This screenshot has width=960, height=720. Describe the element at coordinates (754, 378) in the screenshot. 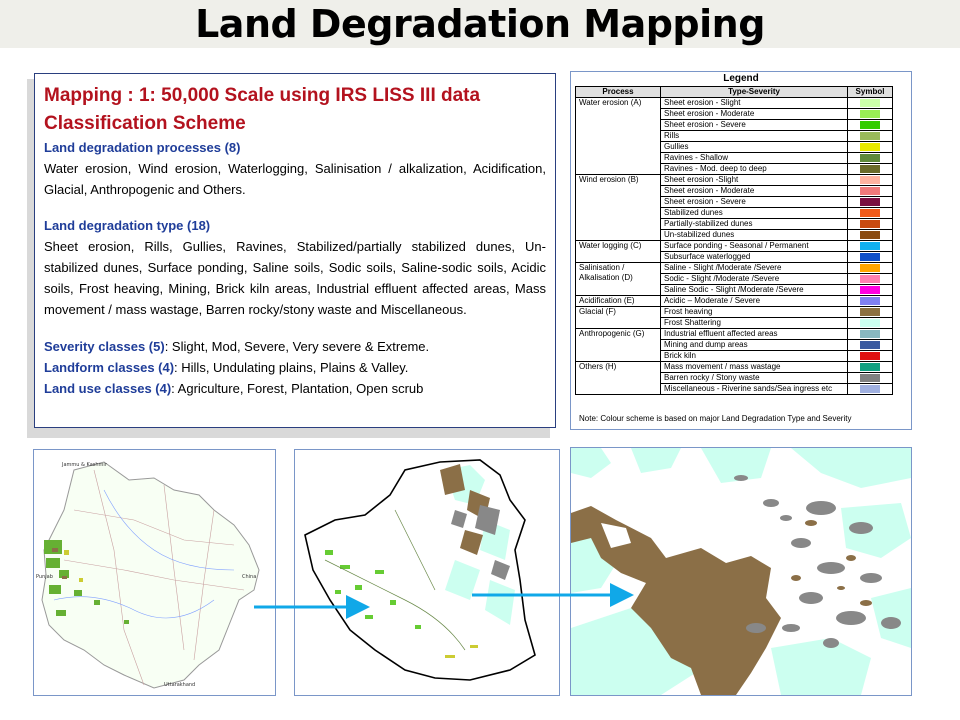

I see `legend-type: Barren rocky / Stony waste` at that location.